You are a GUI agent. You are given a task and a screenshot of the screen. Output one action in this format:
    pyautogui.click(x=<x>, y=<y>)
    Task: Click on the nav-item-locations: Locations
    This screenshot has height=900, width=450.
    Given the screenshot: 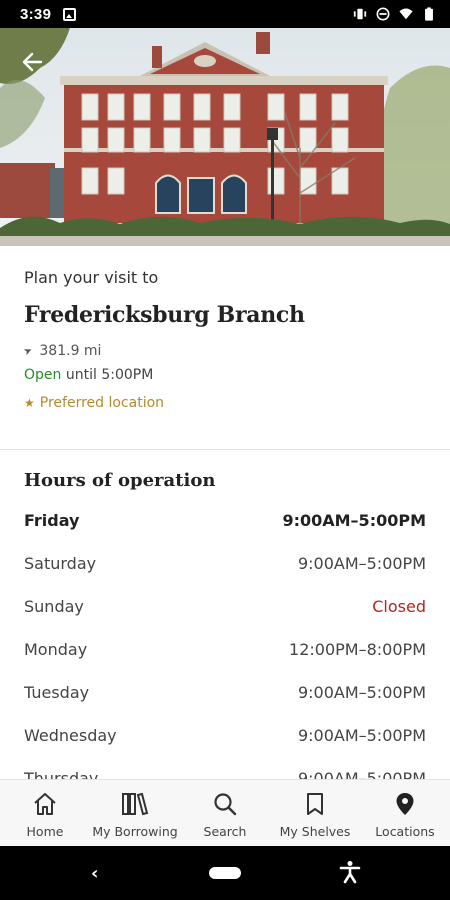 What is the action you would take?
    pyautogui.click(x=405, y=813)
    